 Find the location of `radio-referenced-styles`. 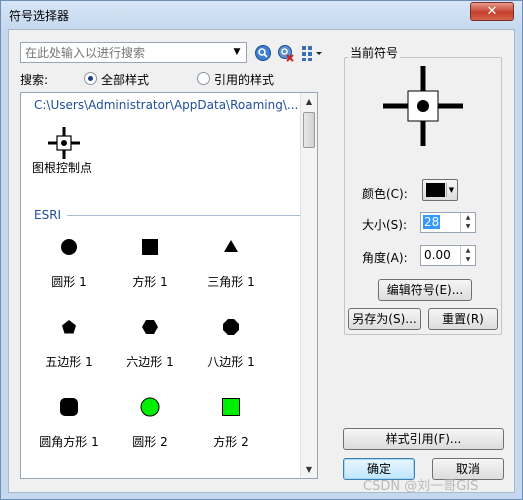

radio-referenced-styles is located at coordinates (203, 78).